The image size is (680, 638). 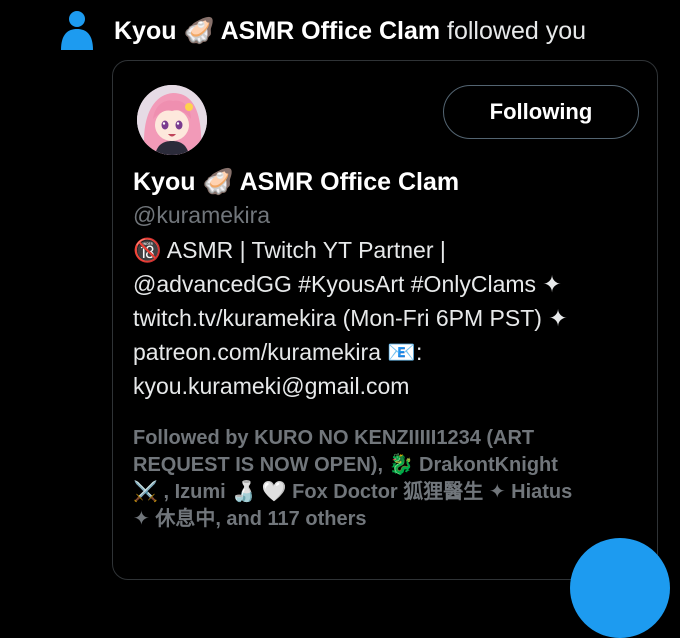 What do you see at coordinates (353, 492) in the screenshot?
I see `followed-by-line: ⚔️ , Izumi 🍶 🤍 Fox Doctor 狐狸醫生 ✦ Hiatus` at bounding box center [353, 492].